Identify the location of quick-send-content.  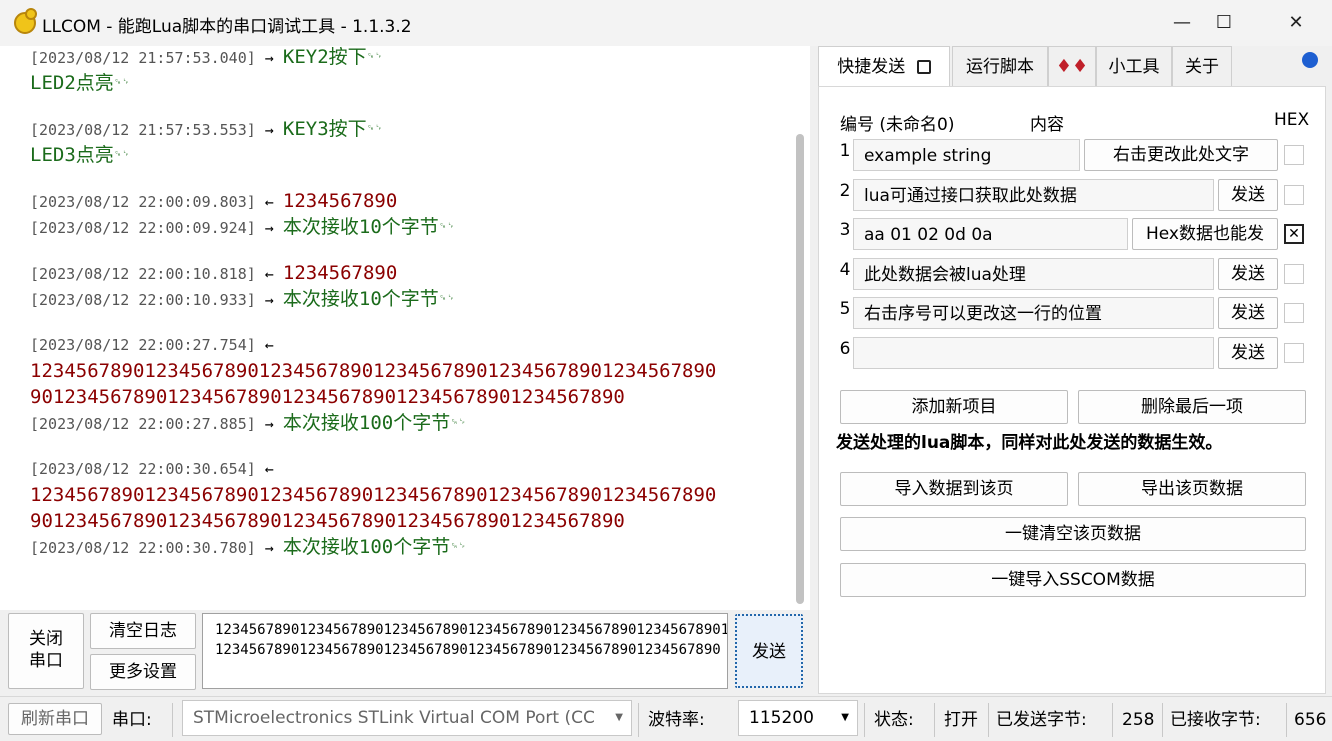
(1033, 353).